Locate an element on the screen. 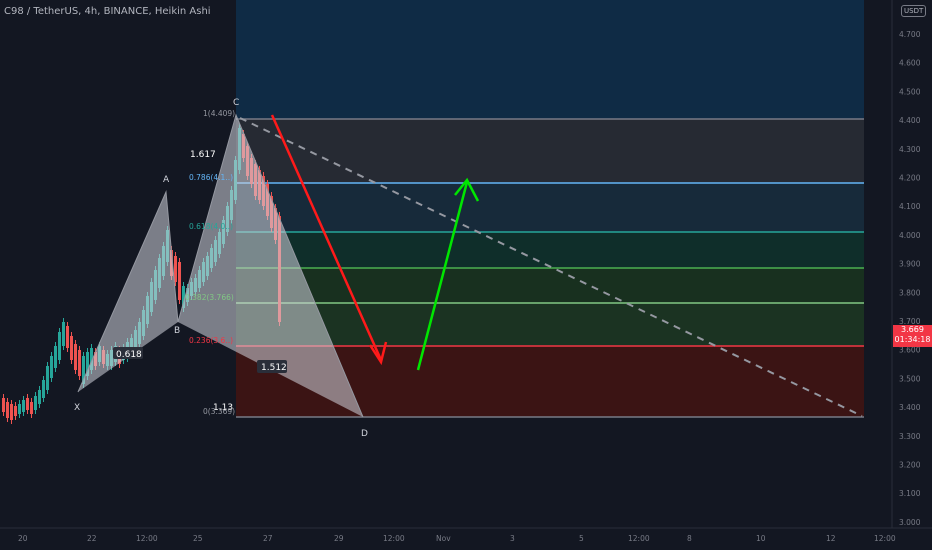 The image size is (932, 550). fib-label-0236: 0.236(3.6..) is located at coordinates (211, 340).